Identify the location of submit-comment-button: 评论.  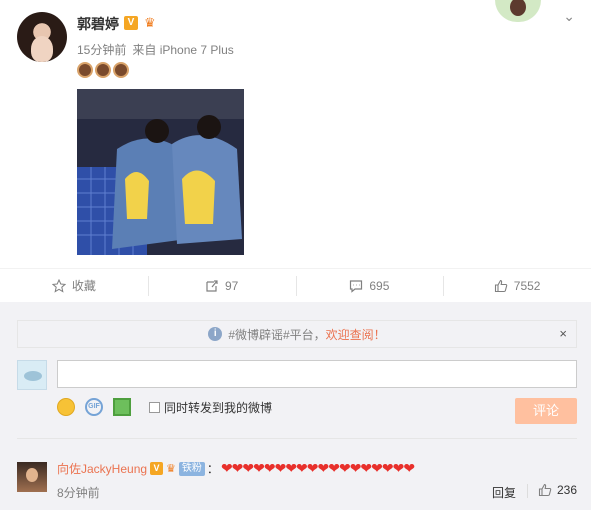
(546, 411).